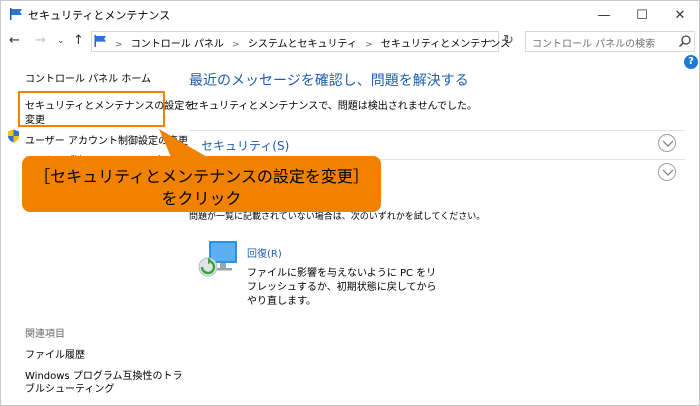  I want to click on recovery-monitor-icon, so click(217, 259).